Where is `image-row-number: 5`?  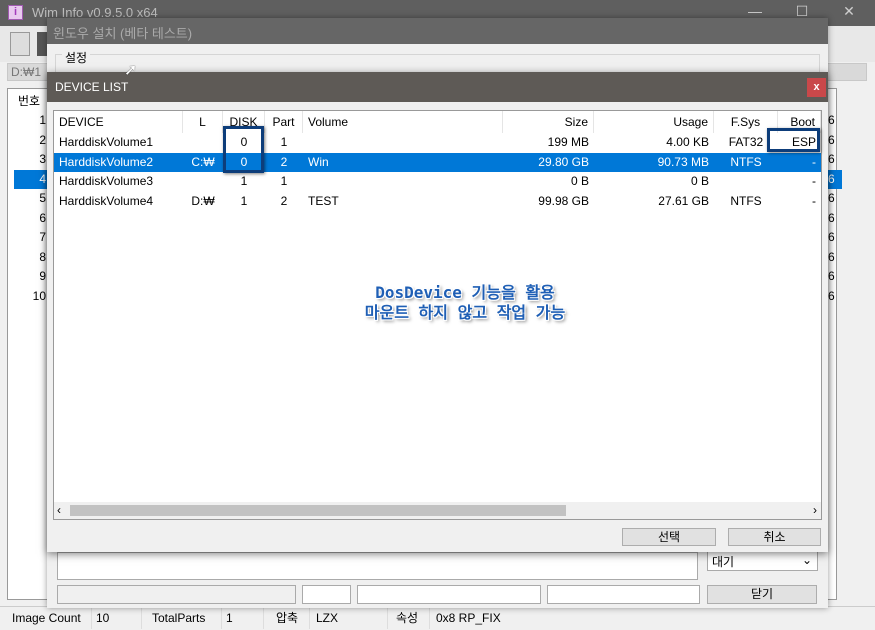
image-row-number: 5 is located at coordinates (31, 198).